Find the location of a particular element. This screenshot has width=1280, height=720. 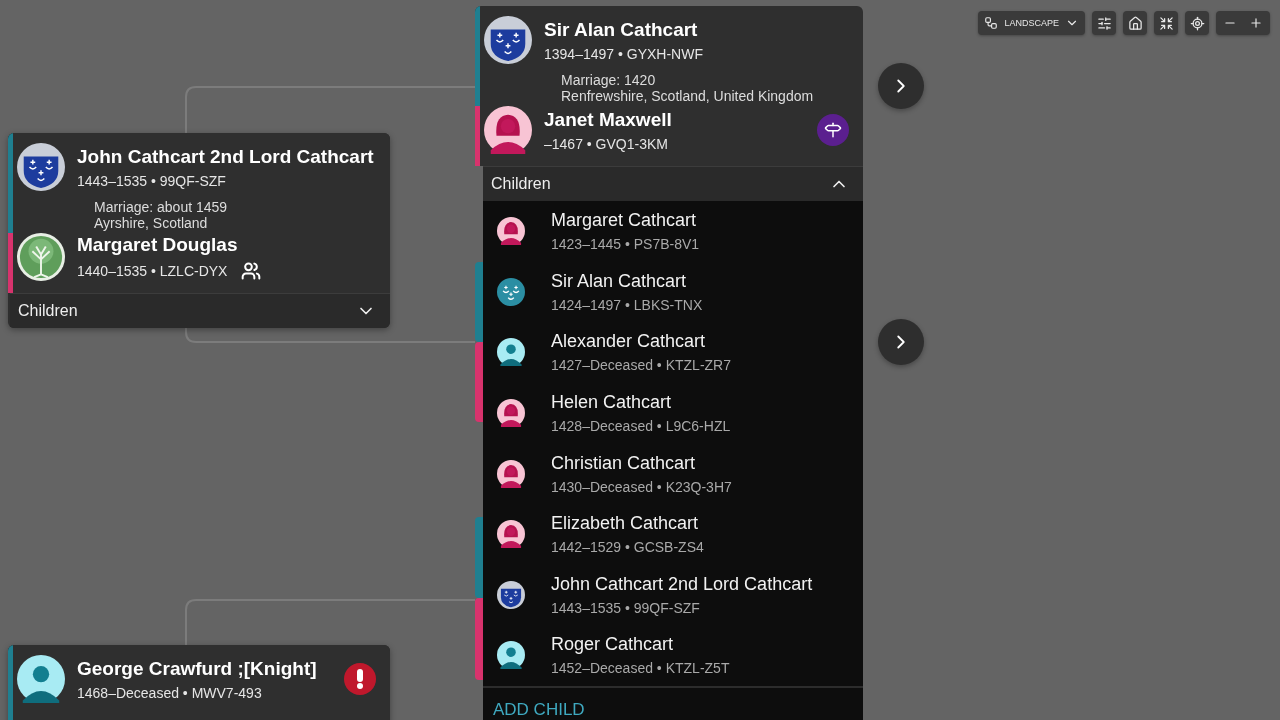

person-dates-id: 1443–1535 • 99QF-SZF is located at coordinates (151, 180).